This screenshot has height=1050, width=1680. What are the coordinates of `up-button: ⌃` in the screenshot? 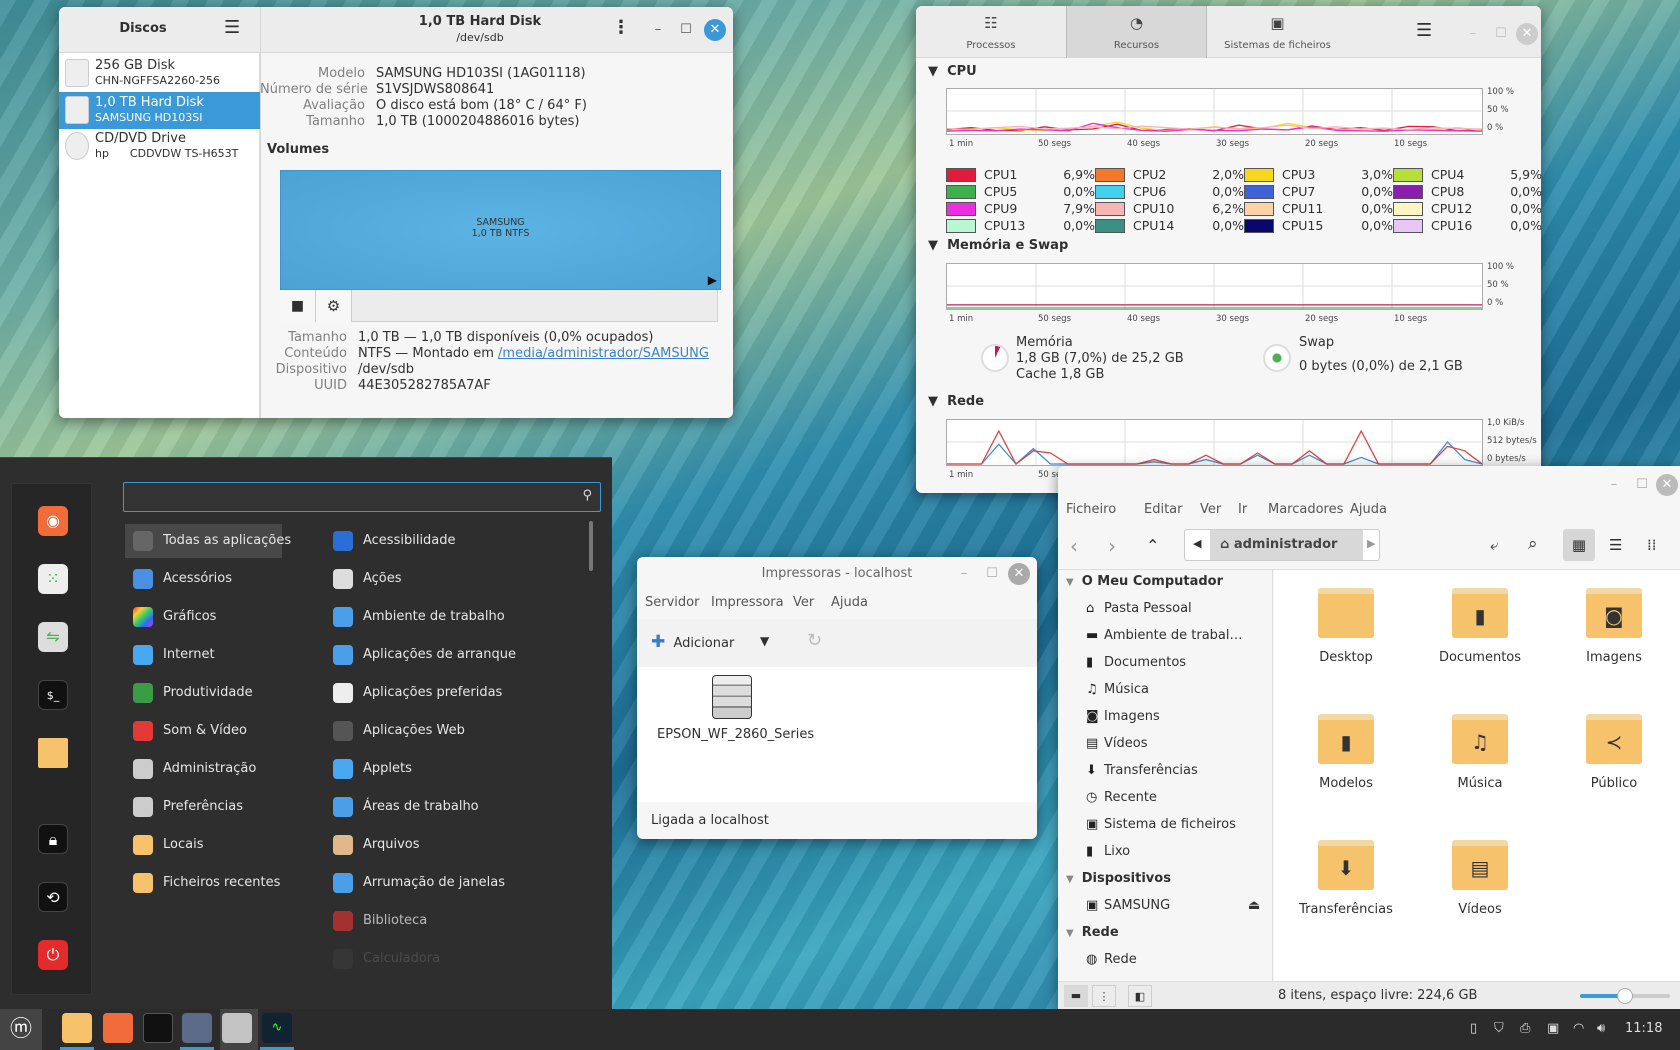 It's located at (1152, 545).